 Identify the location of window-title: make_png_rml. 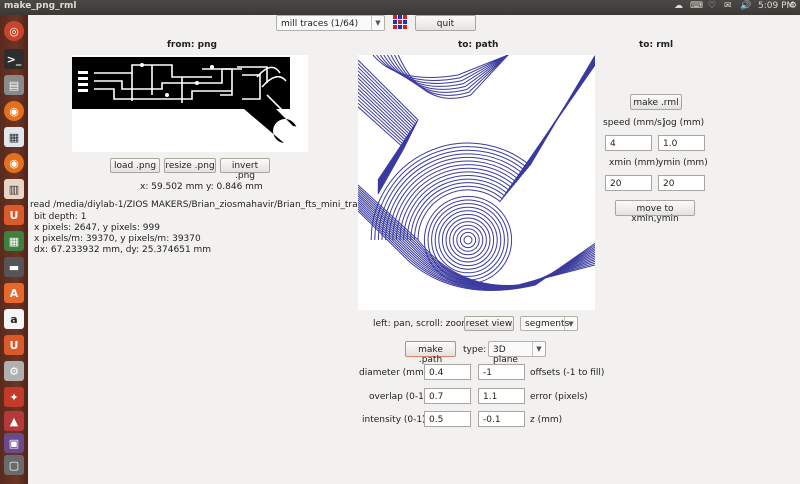
(40, 6).